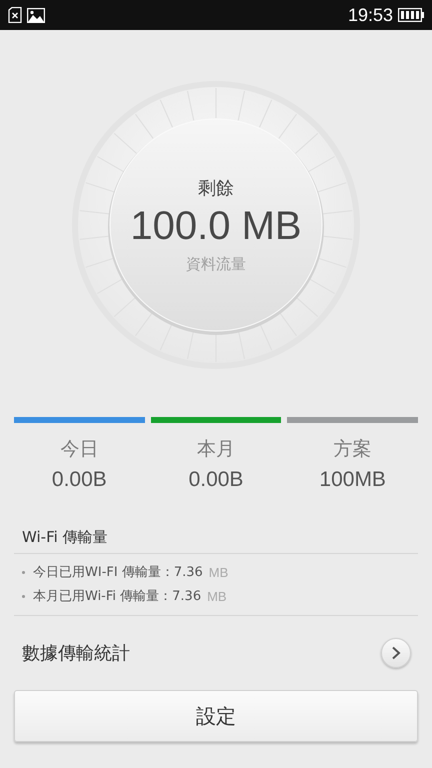 The image size is (432, 768). Describe the element at coordinates (15, 15) in the screenshot. I see `sd-card-icon` at that location.